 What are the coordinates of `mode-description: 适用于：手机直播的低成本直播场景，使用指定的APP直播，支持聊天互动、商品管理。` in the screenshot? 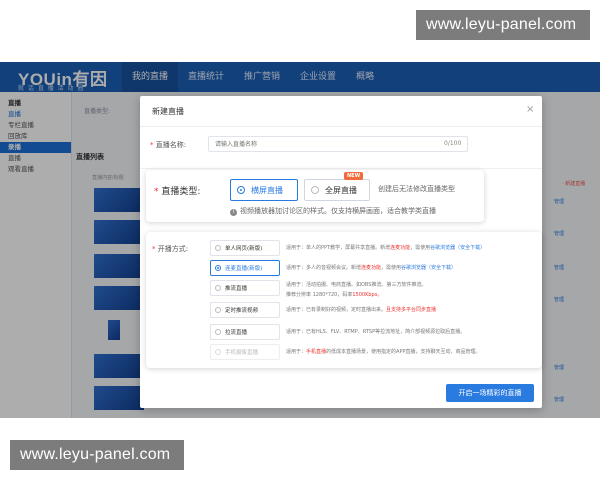 It's located at (411, 351).